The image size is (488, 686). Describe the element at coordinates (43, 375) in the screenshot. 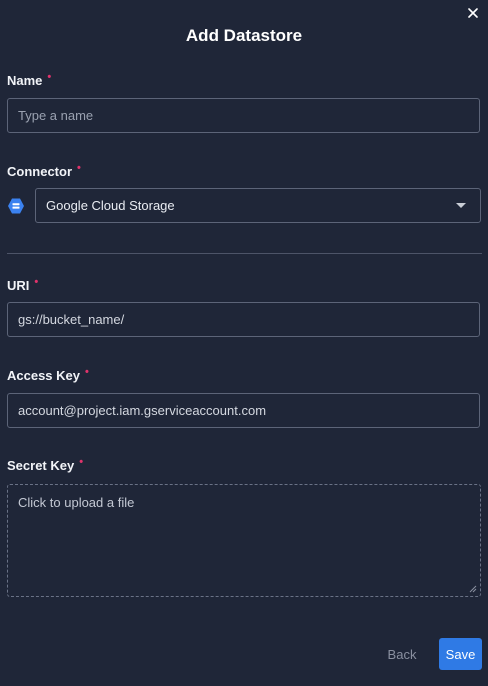

I see `access-key-label-text: Access Key` at that location.